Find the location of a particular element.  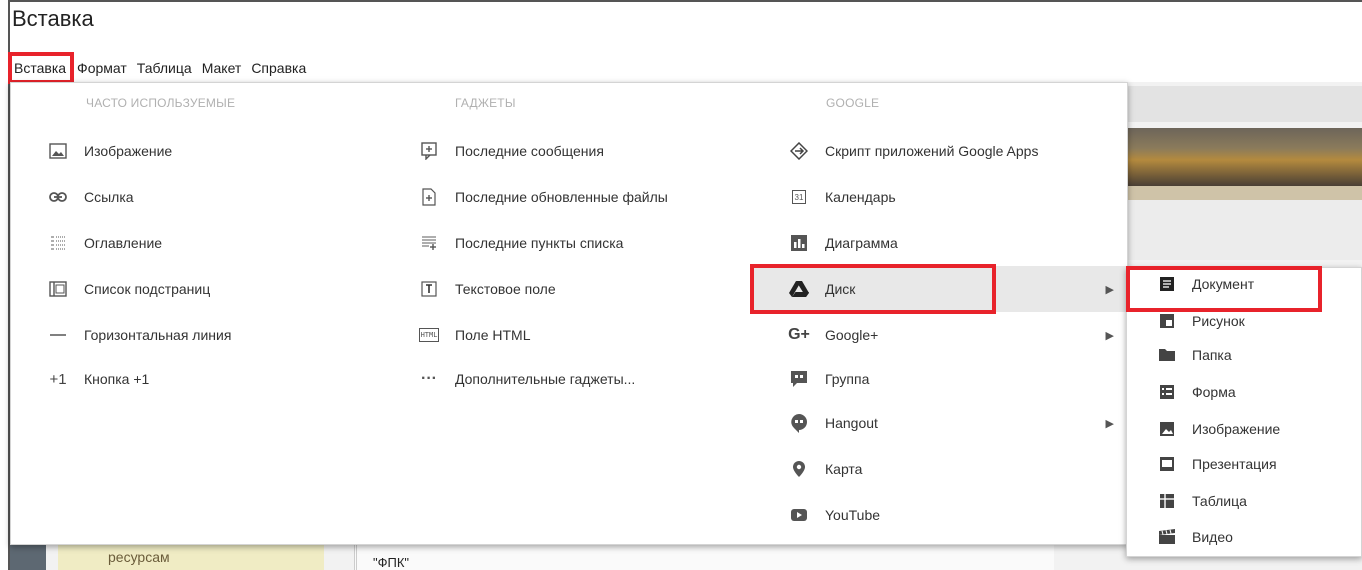

menu-item-label: Последние пункты списка is located at coordinates (539, 243).